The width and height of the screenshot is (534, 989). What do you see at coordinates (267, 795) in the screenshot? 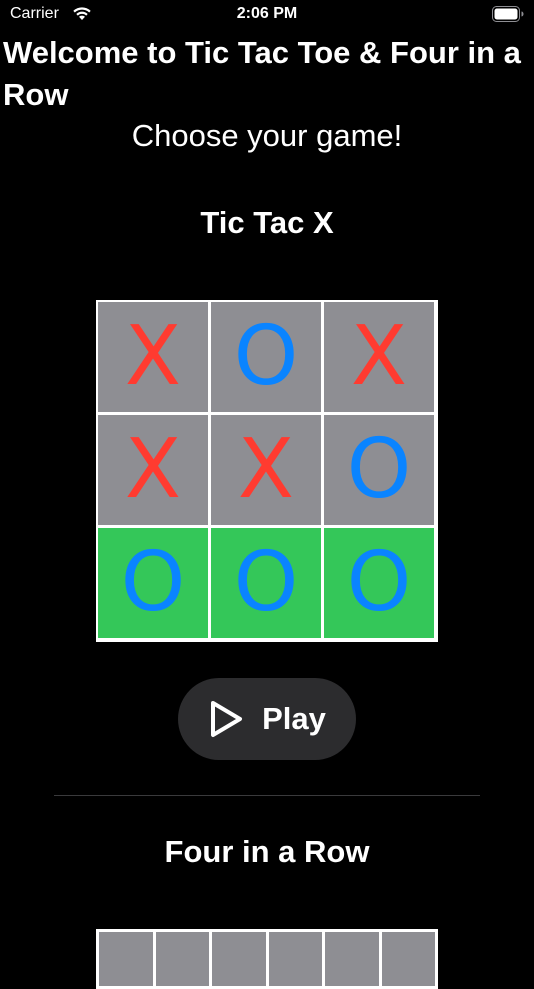
I see `divider` at bounding box center [267, 795].